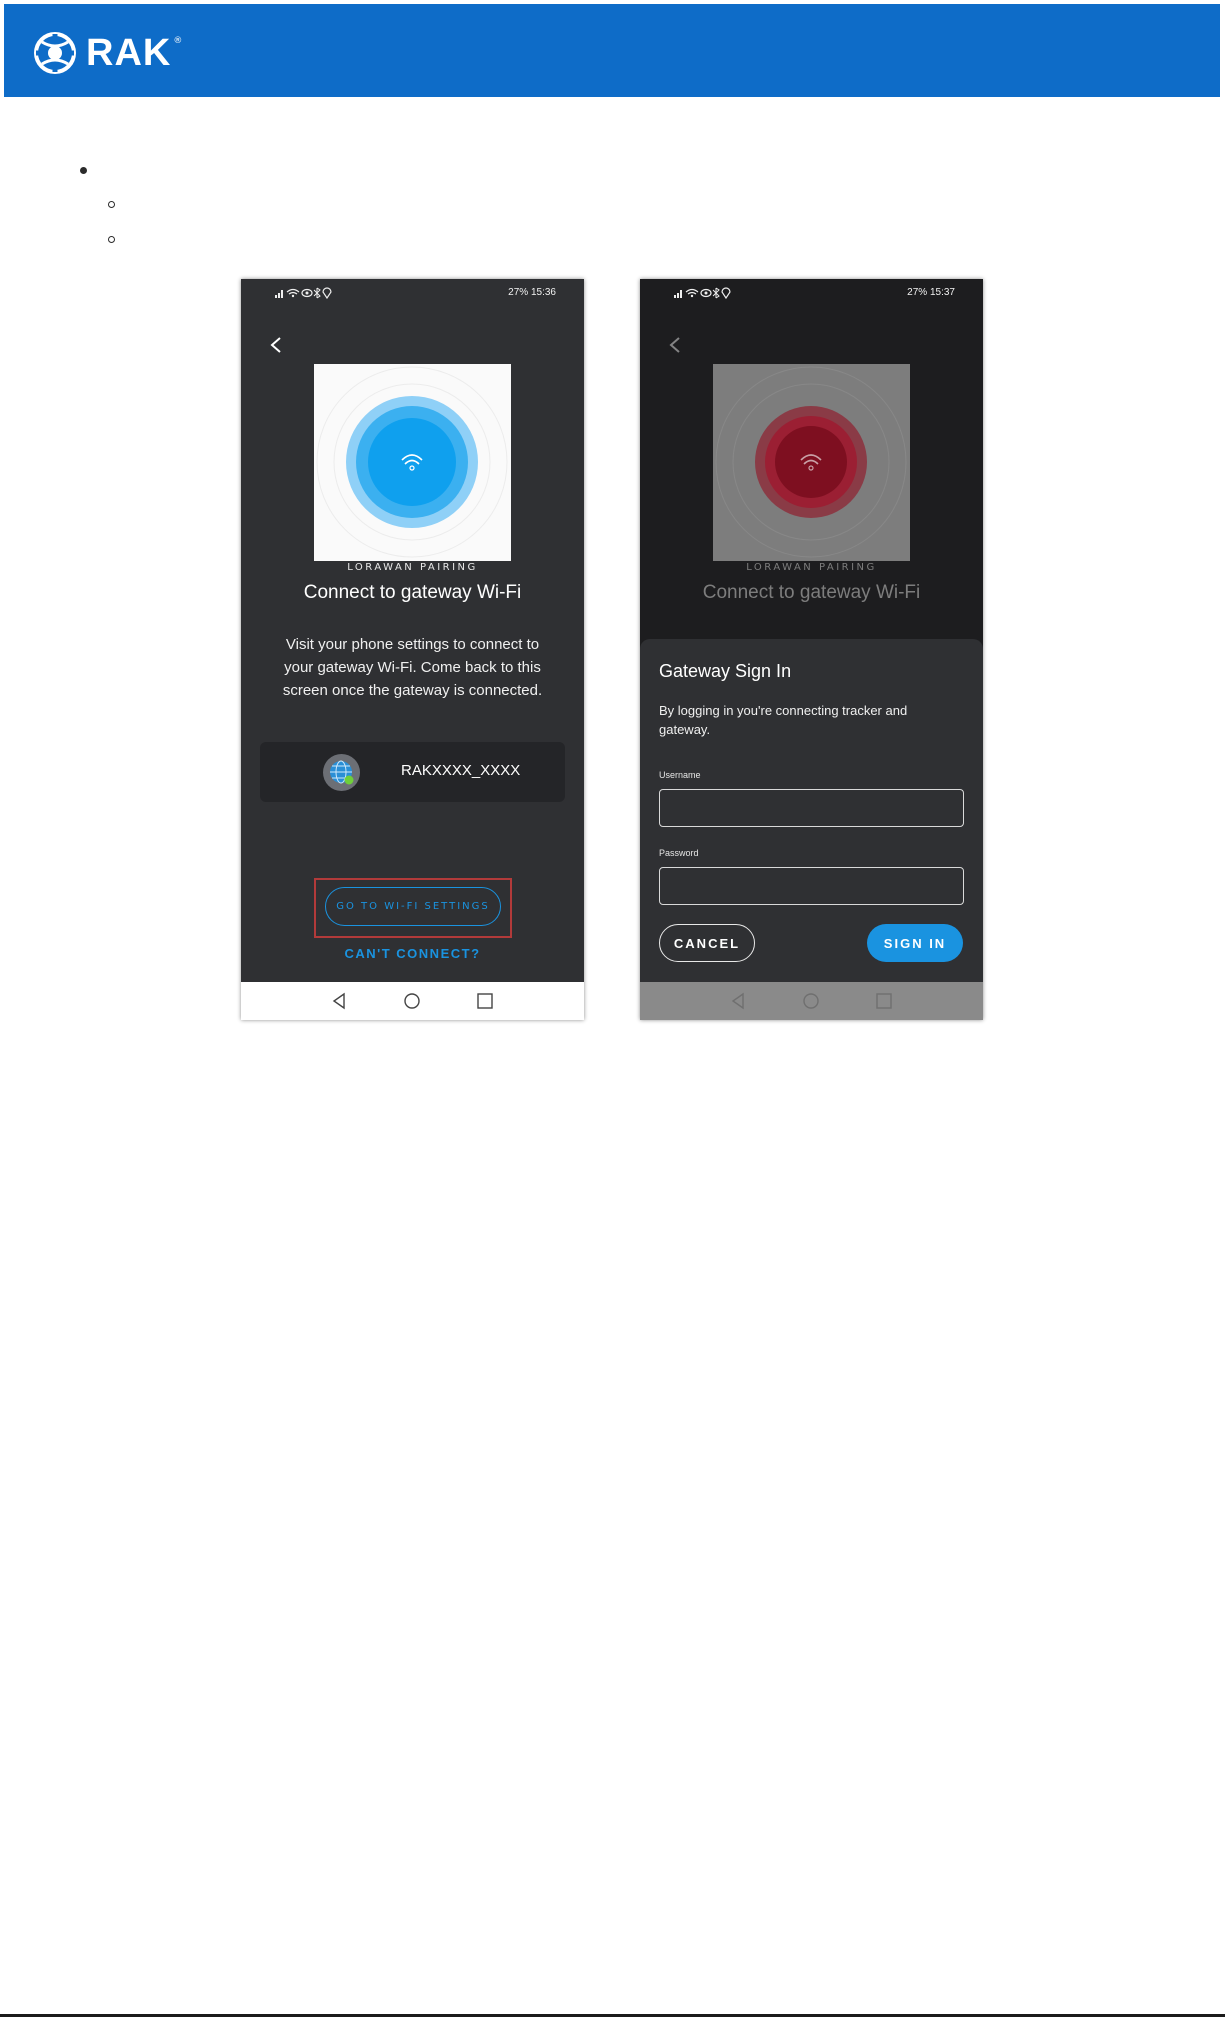 The height and width of the screenshot is (2017, 1225). What do you see at coordinates (412, 953) in the screenshot?
I see `cant-connect-link: CAN'T CONNECT?` at bounding box center [412, 953].